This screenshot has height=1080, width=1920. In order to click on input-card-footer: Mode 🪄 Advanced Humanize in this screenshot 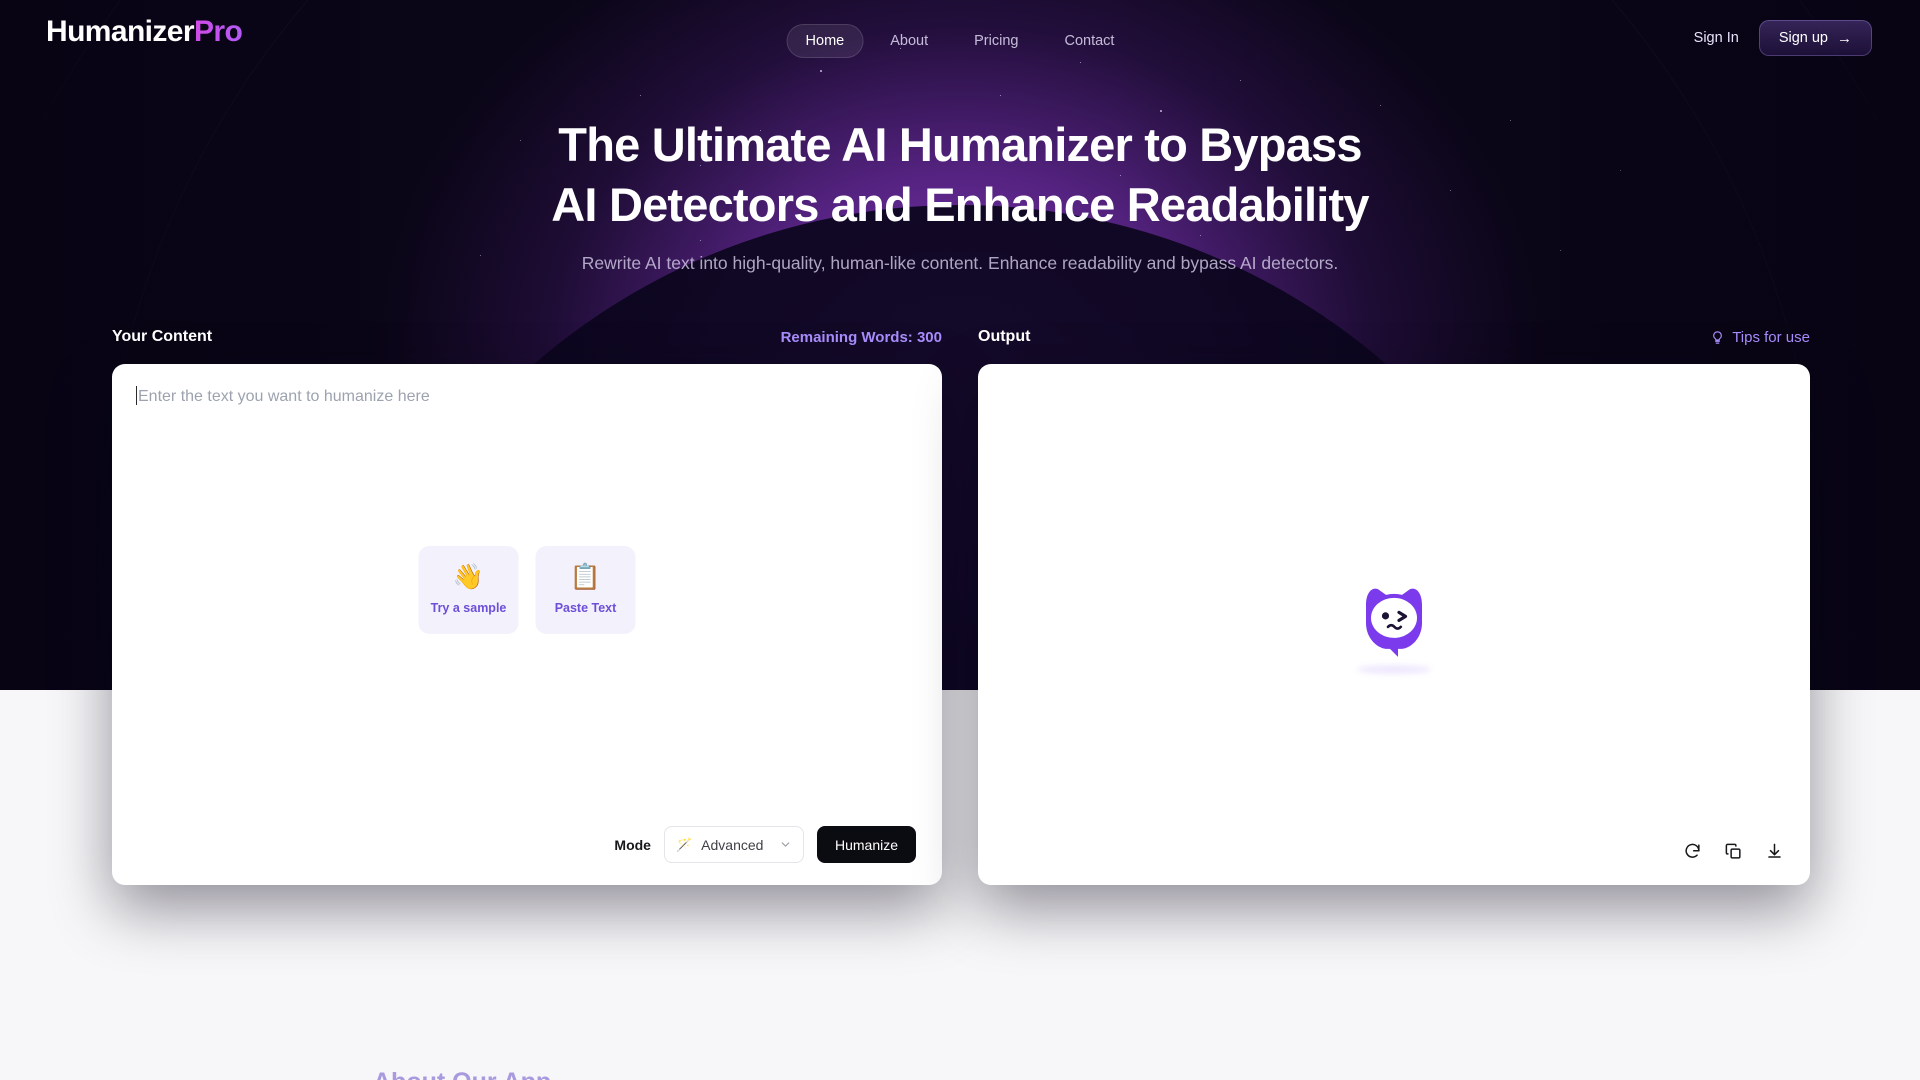, I will do `click(765, 844)`.